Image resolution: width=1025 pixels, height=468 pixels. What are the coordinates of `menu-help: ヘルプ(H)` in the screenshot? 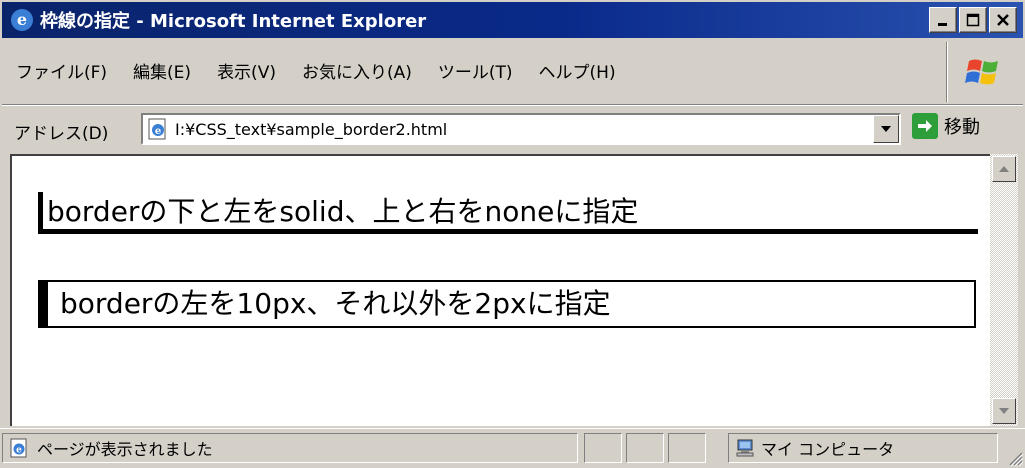 It's located at (577, 70).